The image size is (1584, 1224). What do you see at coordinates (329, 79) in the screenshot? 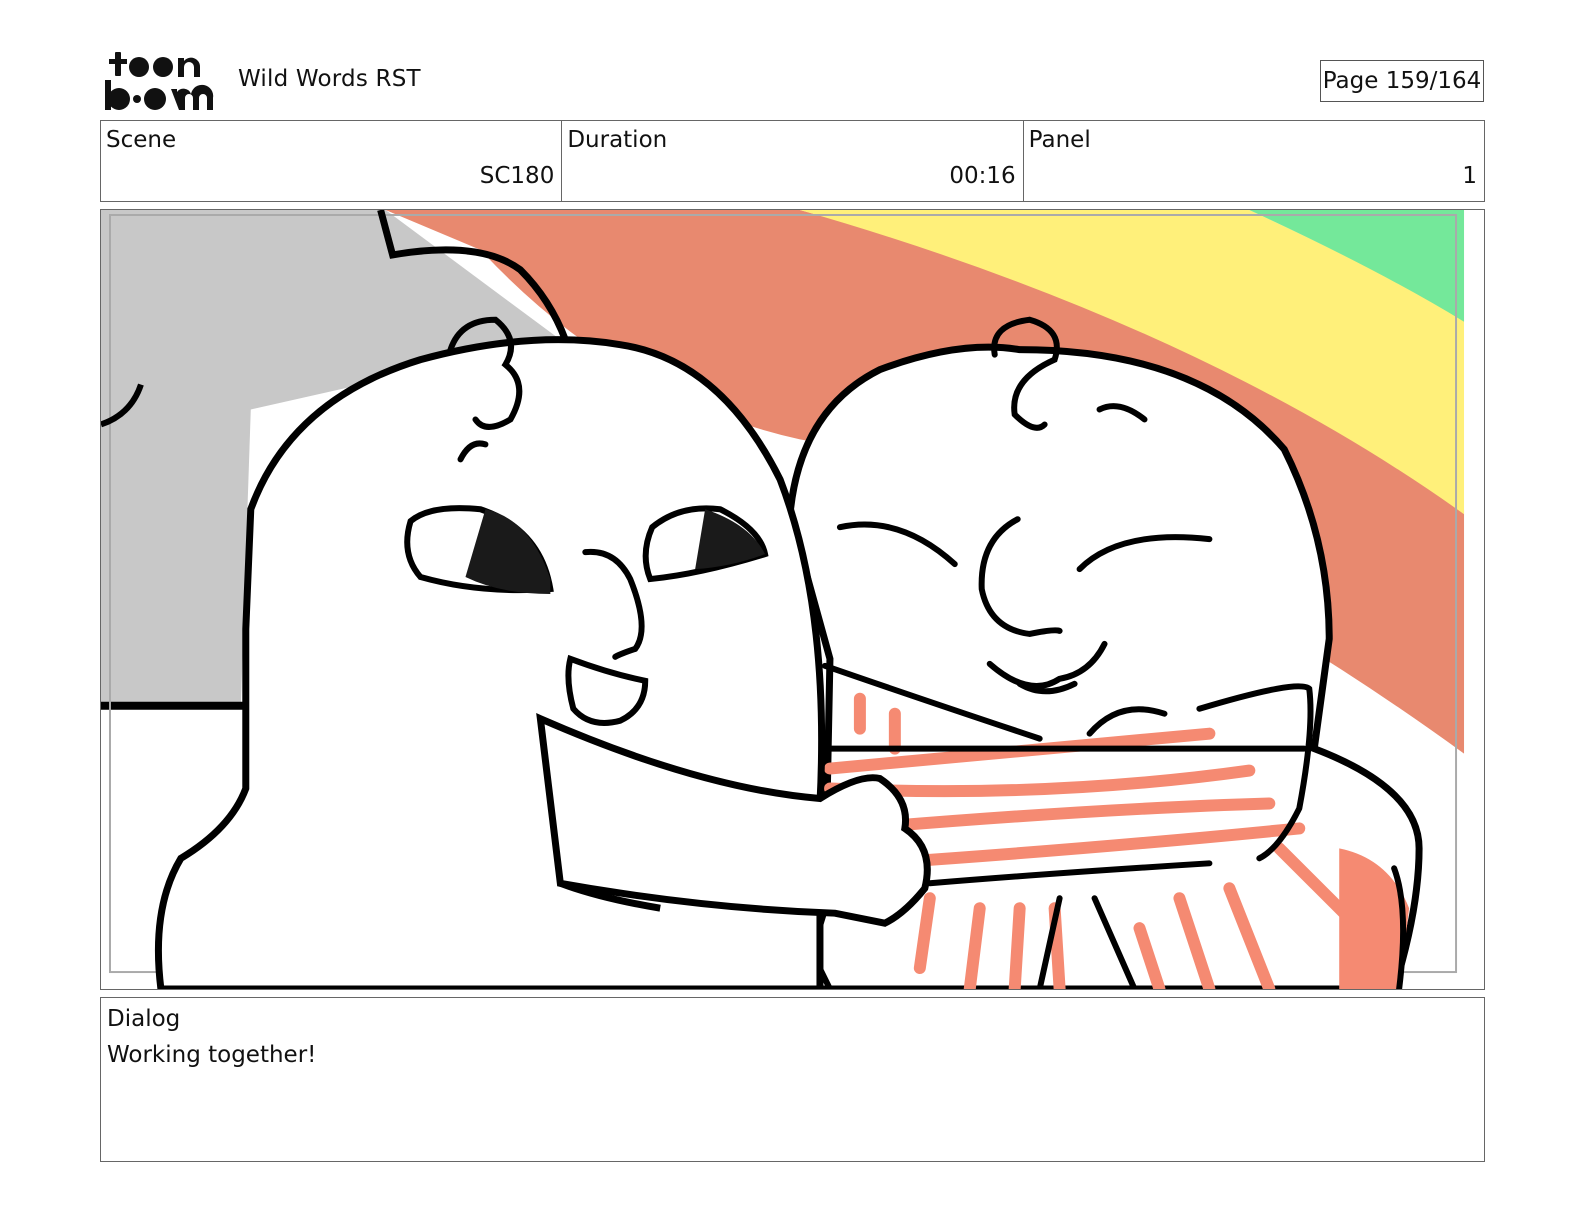
I see `project-title: Wild Words RST` at bounding box center [329, 79].